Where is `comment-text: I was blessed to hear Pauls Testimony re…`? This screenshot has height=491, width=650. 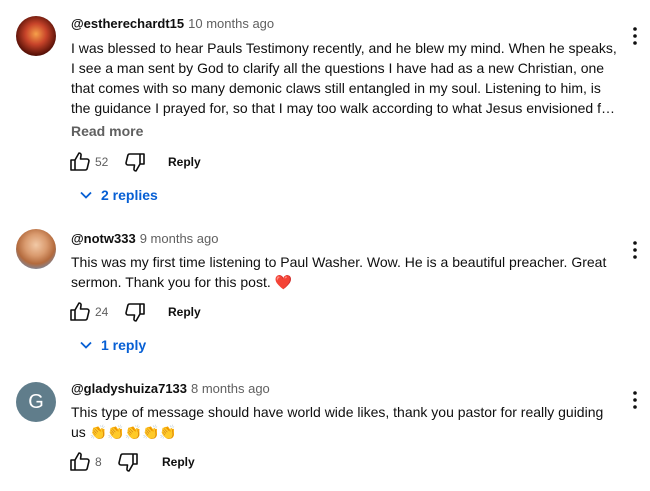 comment-text: I was blessed to hear Pauls Testimony re… is located at coordinates (344, 78).